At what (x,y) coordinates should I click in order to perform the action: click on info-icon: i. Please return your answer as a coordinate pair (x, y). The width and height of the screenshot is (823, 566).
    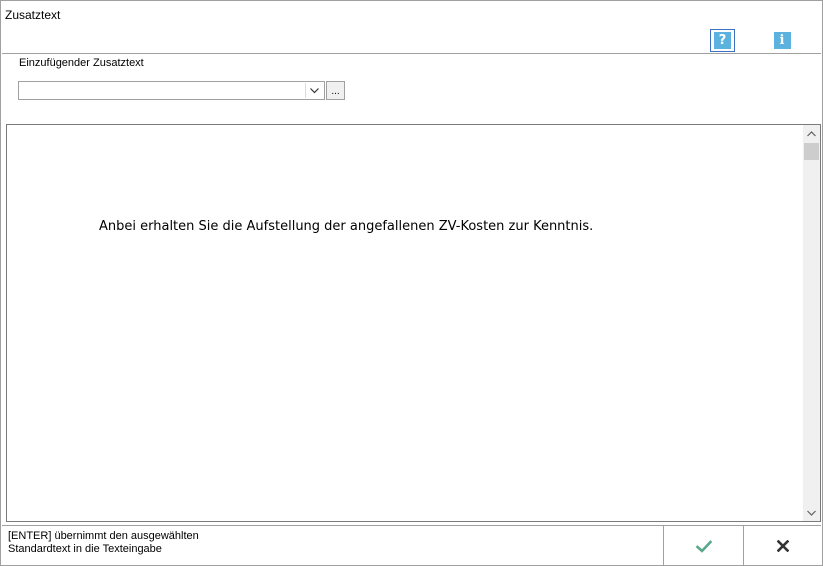
    Looking at the image, I should click on (782, 40).